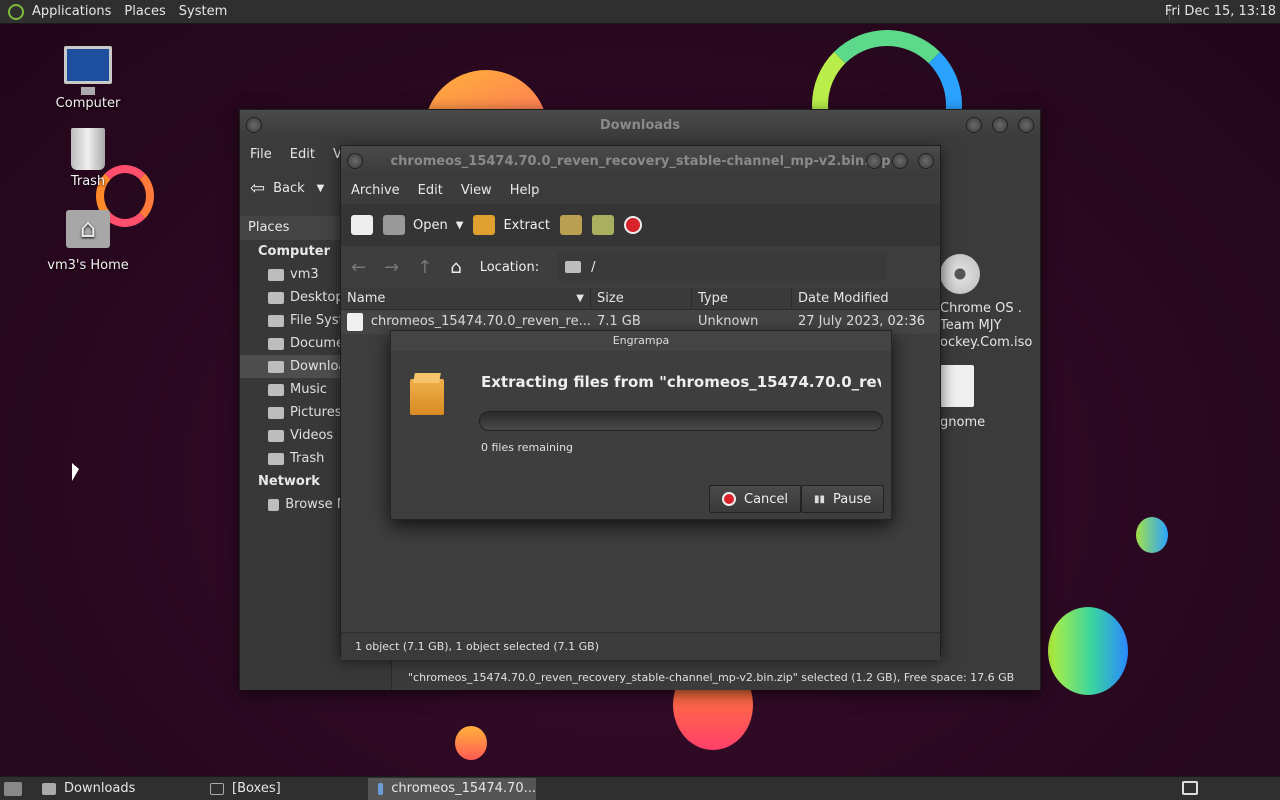 The height and width of the screenshot is (800, 1280). What do you see at coordinates (276, 435) in the screenshot?
I see `videos-folder-icon` at bounding box center [276, 435].